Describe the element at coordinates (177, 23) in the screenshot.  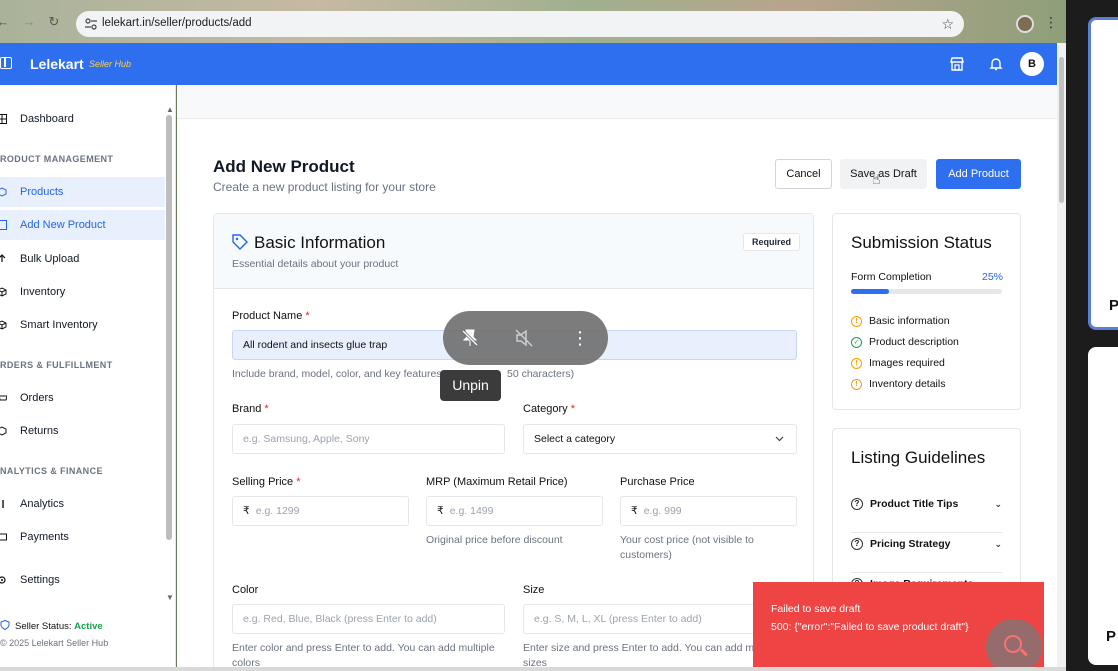
I see `url-text: lelekart.in/seller/products/add` at that location.